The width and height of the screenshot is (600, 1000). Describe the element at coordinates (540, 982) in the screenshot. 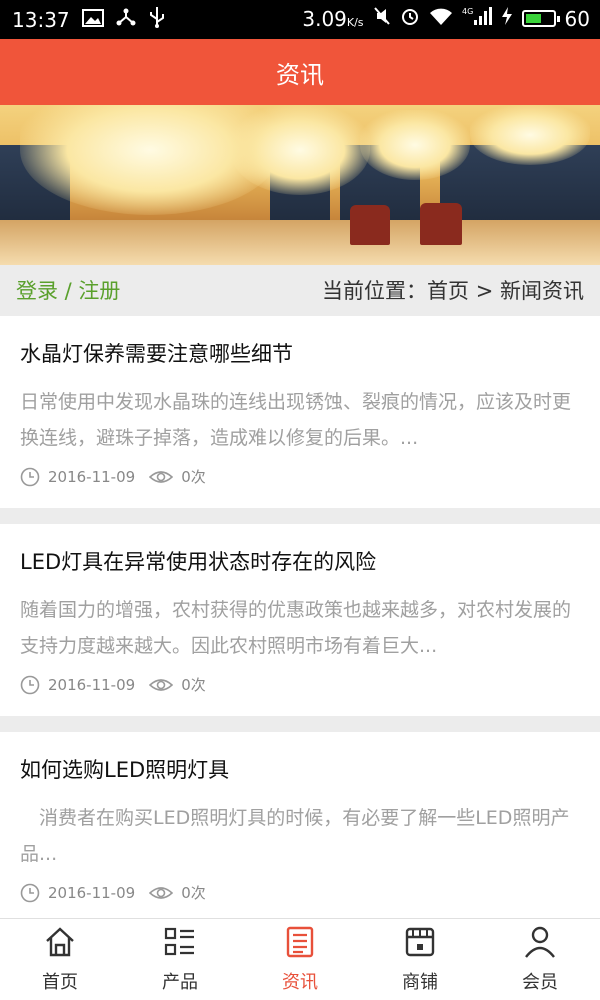

I see `tab-label: 会员` at that location.